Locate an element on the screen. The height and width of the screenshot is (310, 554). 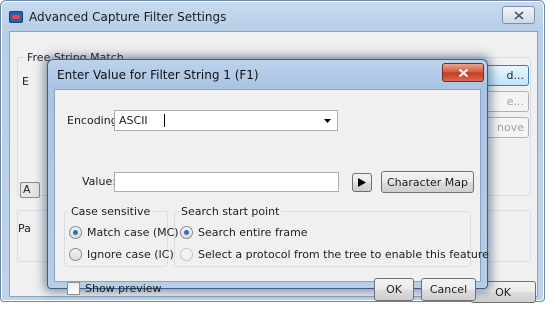
character-map-button: Character Map is located at coordinates (427, 182).